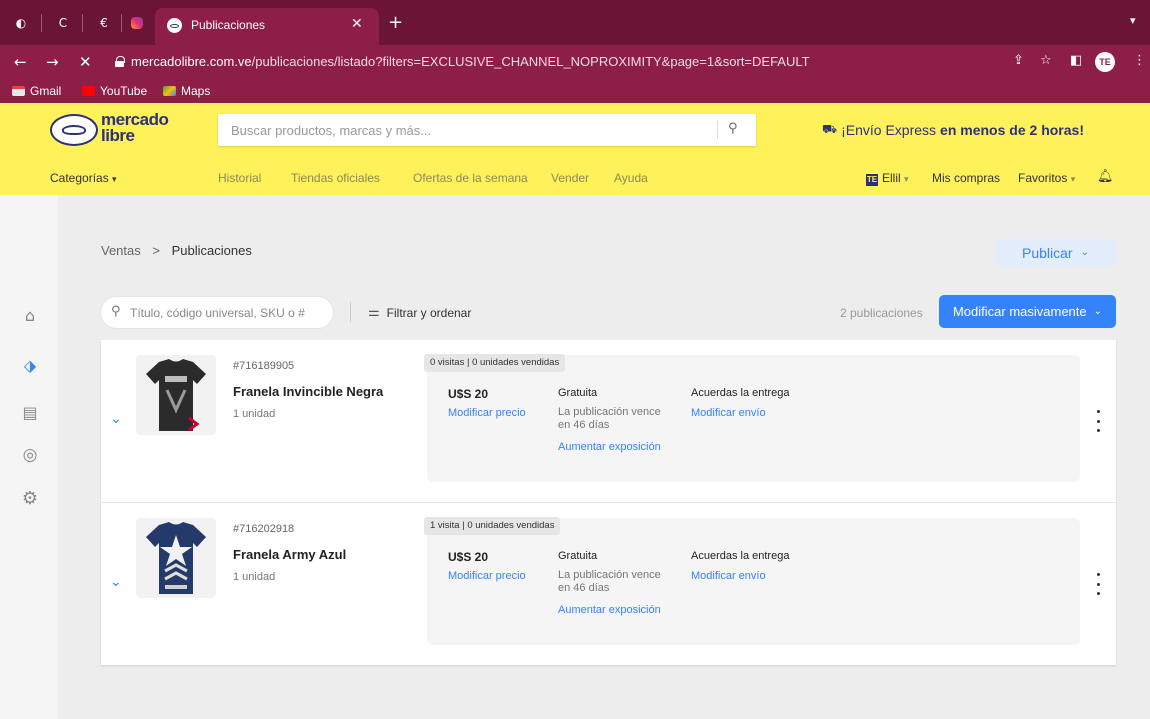 The image size is (1150, 719). Describe the element at coordinates (169, 91) in the screenshot. I see `maps-icon` at that location.